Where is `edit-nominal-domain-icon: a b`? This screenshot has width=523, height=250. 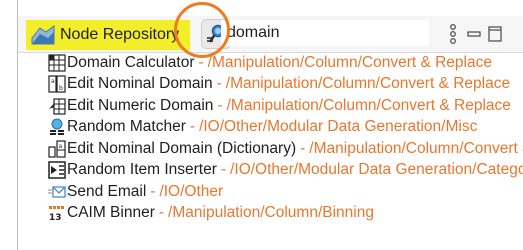 edit-nominal-domain-icon: a b is located at coordinates (57, 84).